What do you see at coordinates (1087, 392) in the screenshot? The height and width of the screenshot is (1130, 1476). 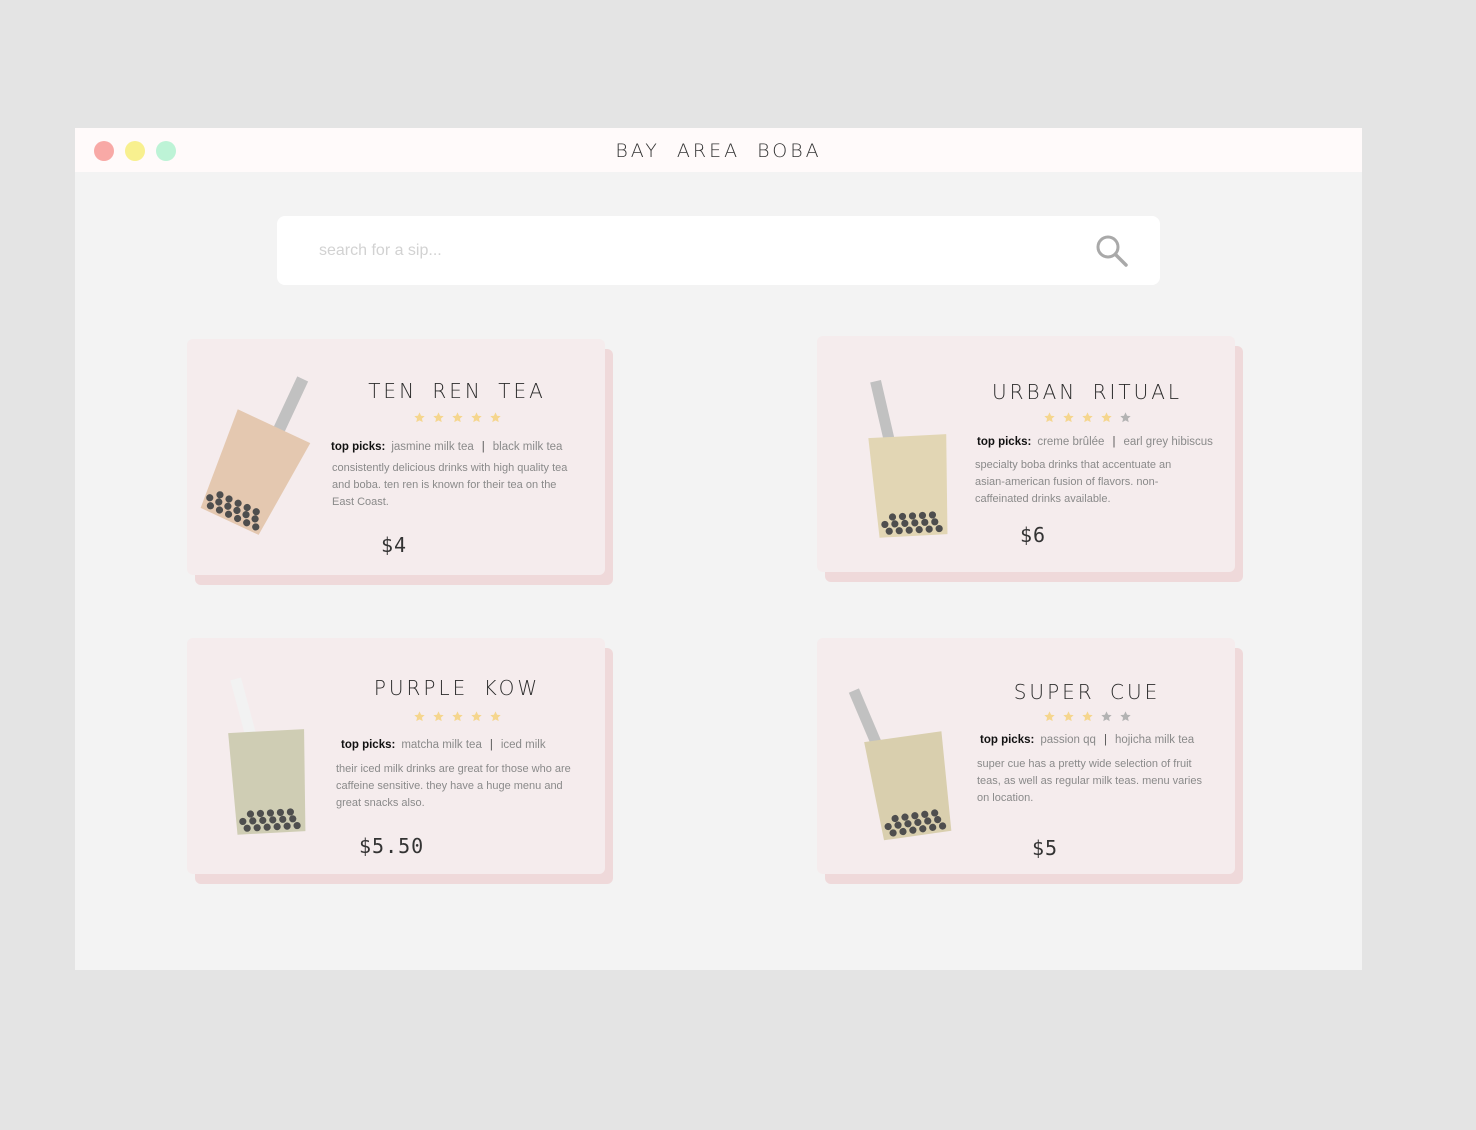 I see `shop-name: URBAN RITUAL` at bounding box center [1087, 392].